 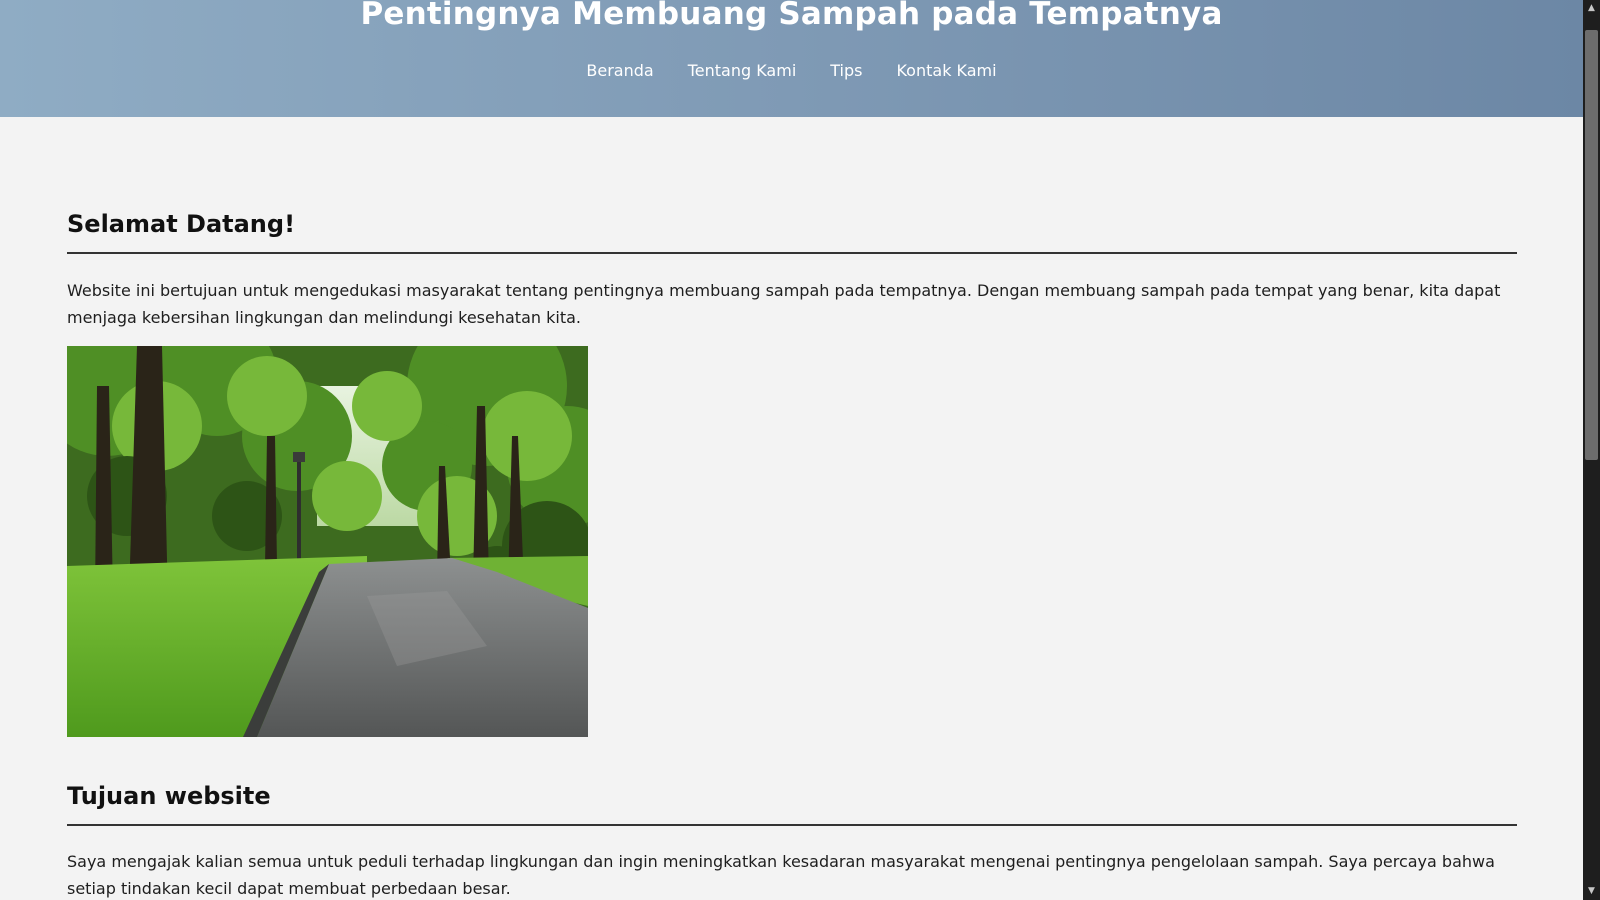 I want to click on welcome-divider, so click(x=792, y=253).